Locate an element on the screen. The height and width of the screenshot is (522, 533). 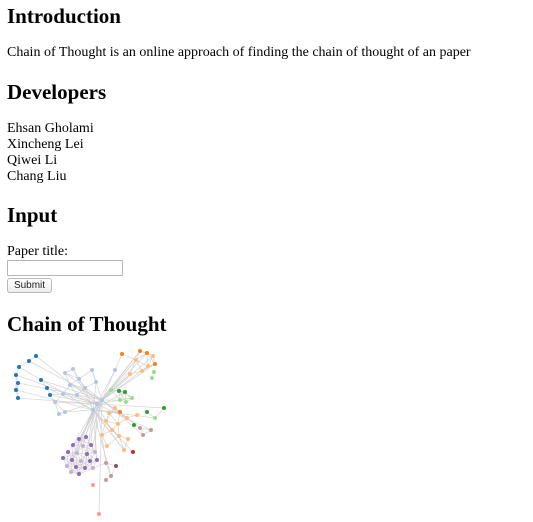
chain-of-thought-heading: Chain of Thought is located at coordinates (87, 324).